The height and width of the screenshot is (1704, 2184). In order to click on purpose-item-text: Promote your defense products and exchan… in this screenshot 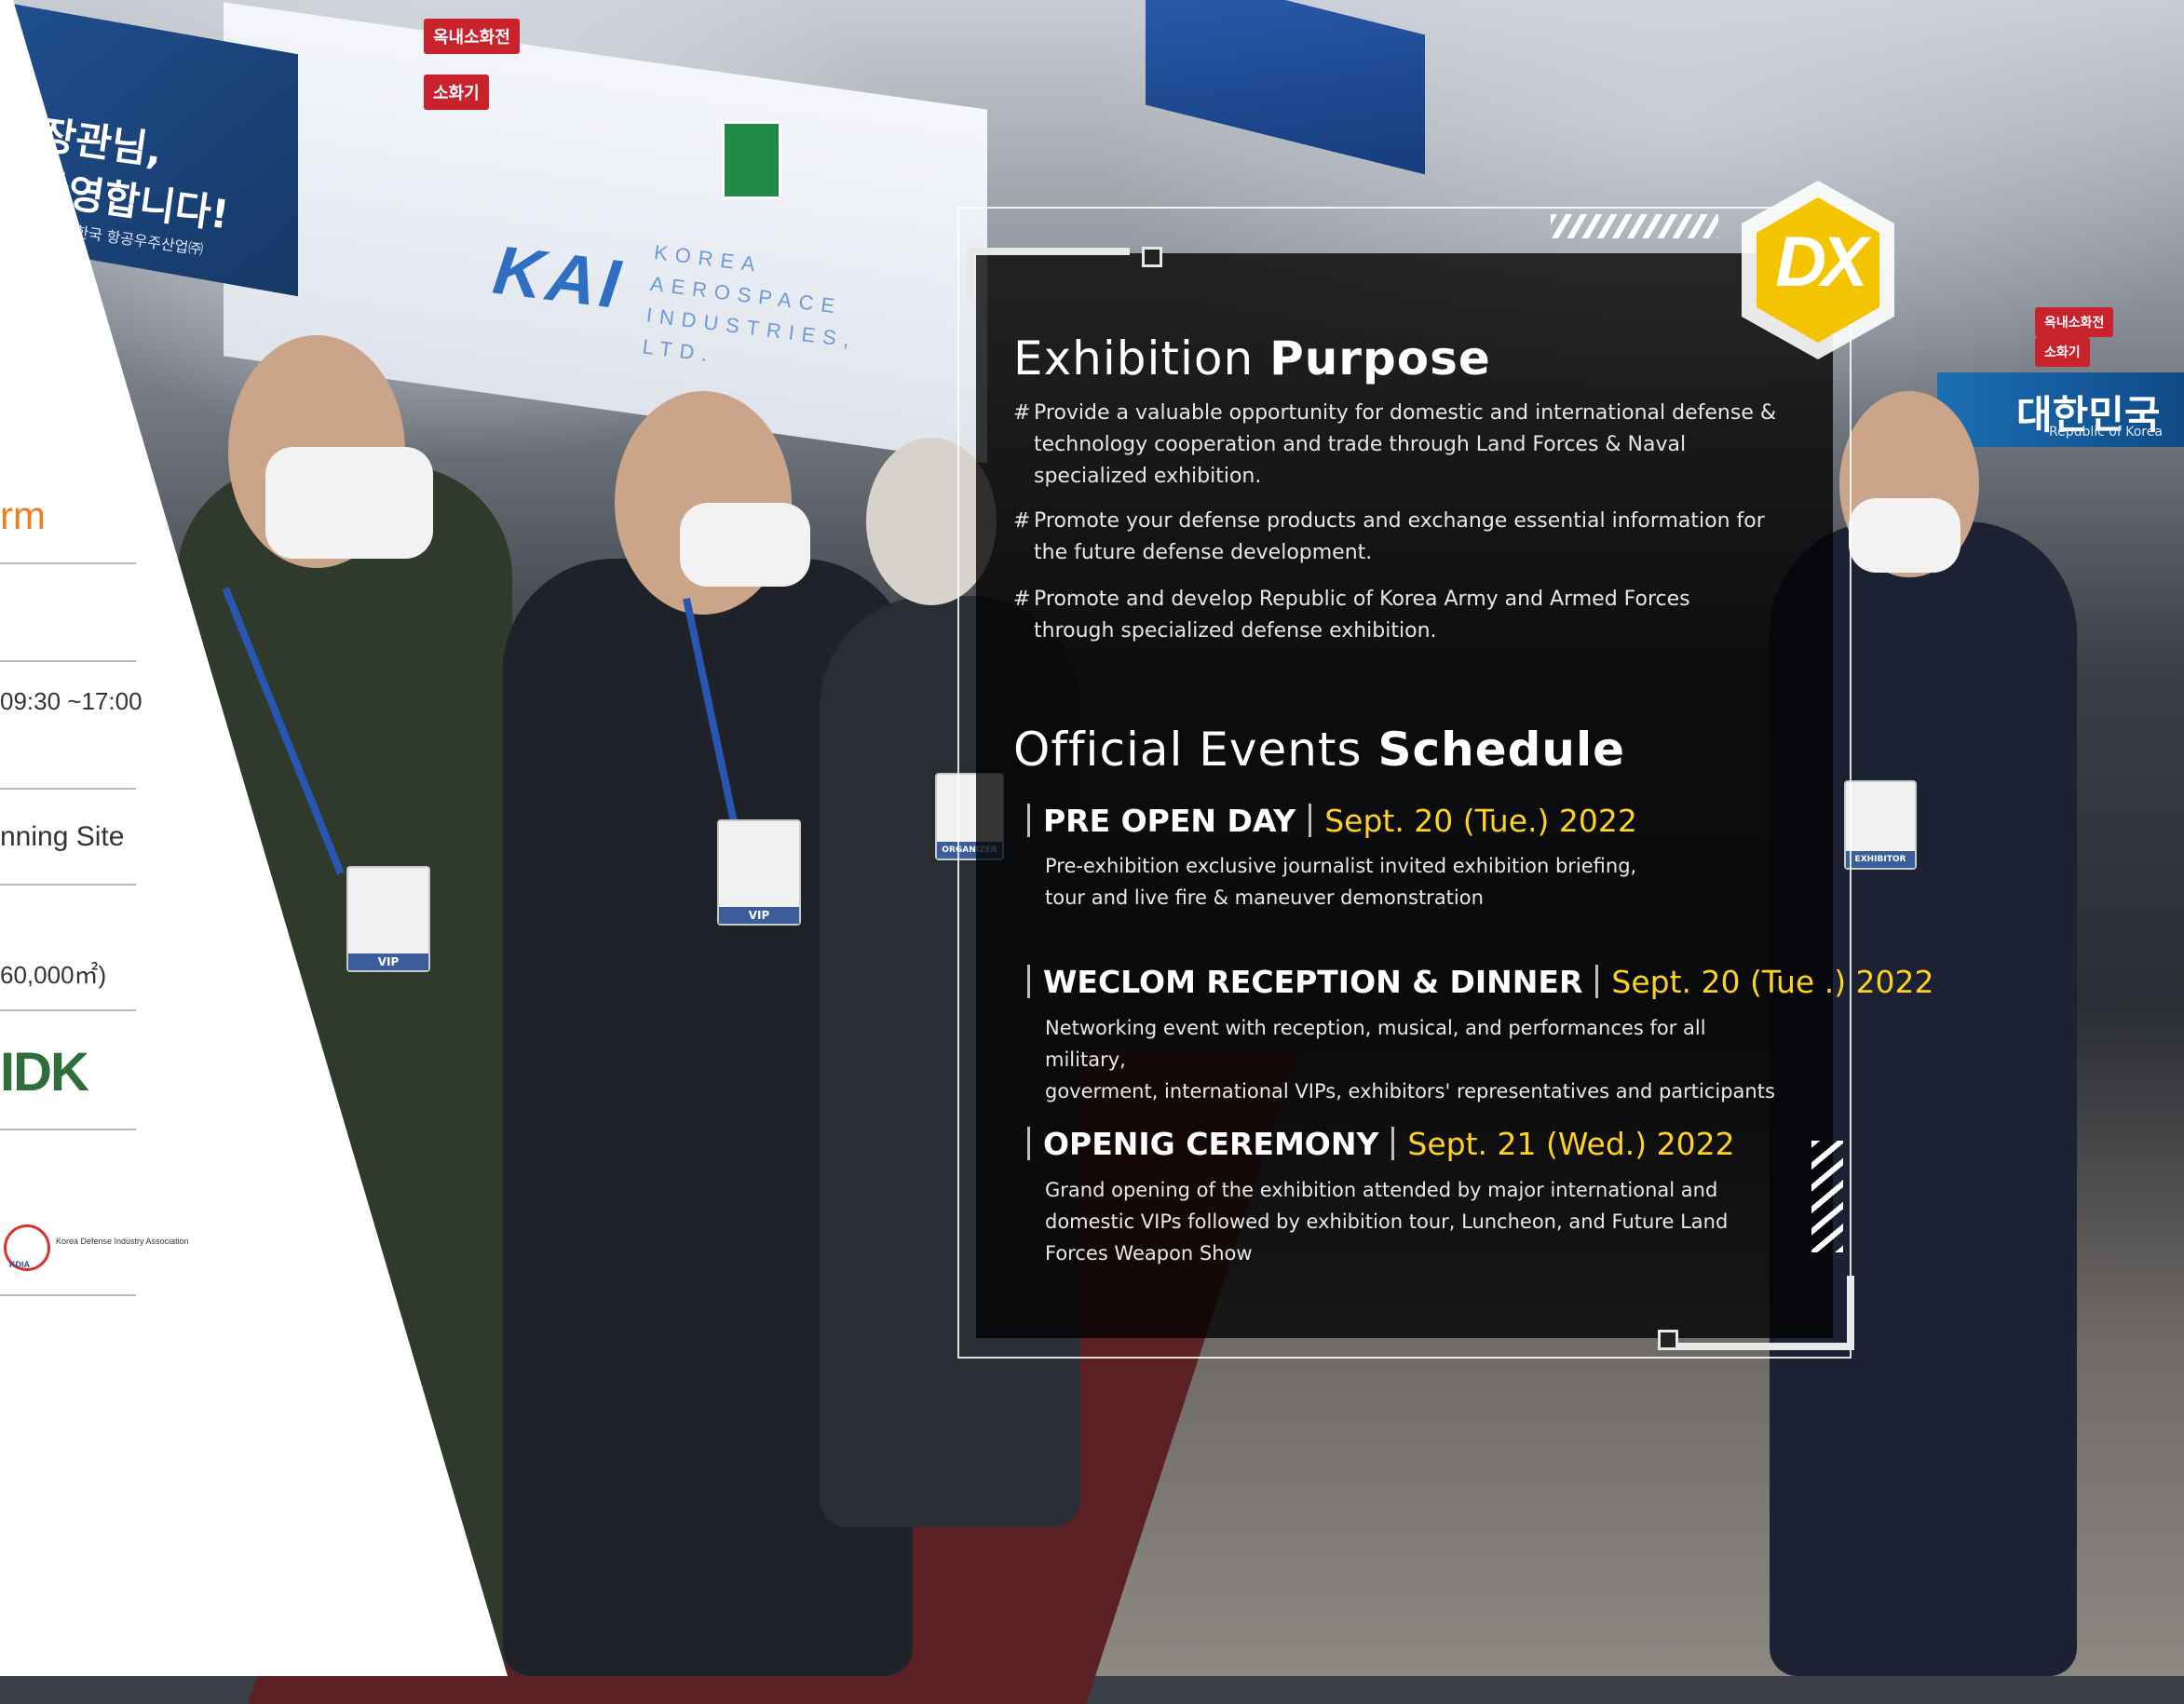, I will do `click(1399, 536)`.